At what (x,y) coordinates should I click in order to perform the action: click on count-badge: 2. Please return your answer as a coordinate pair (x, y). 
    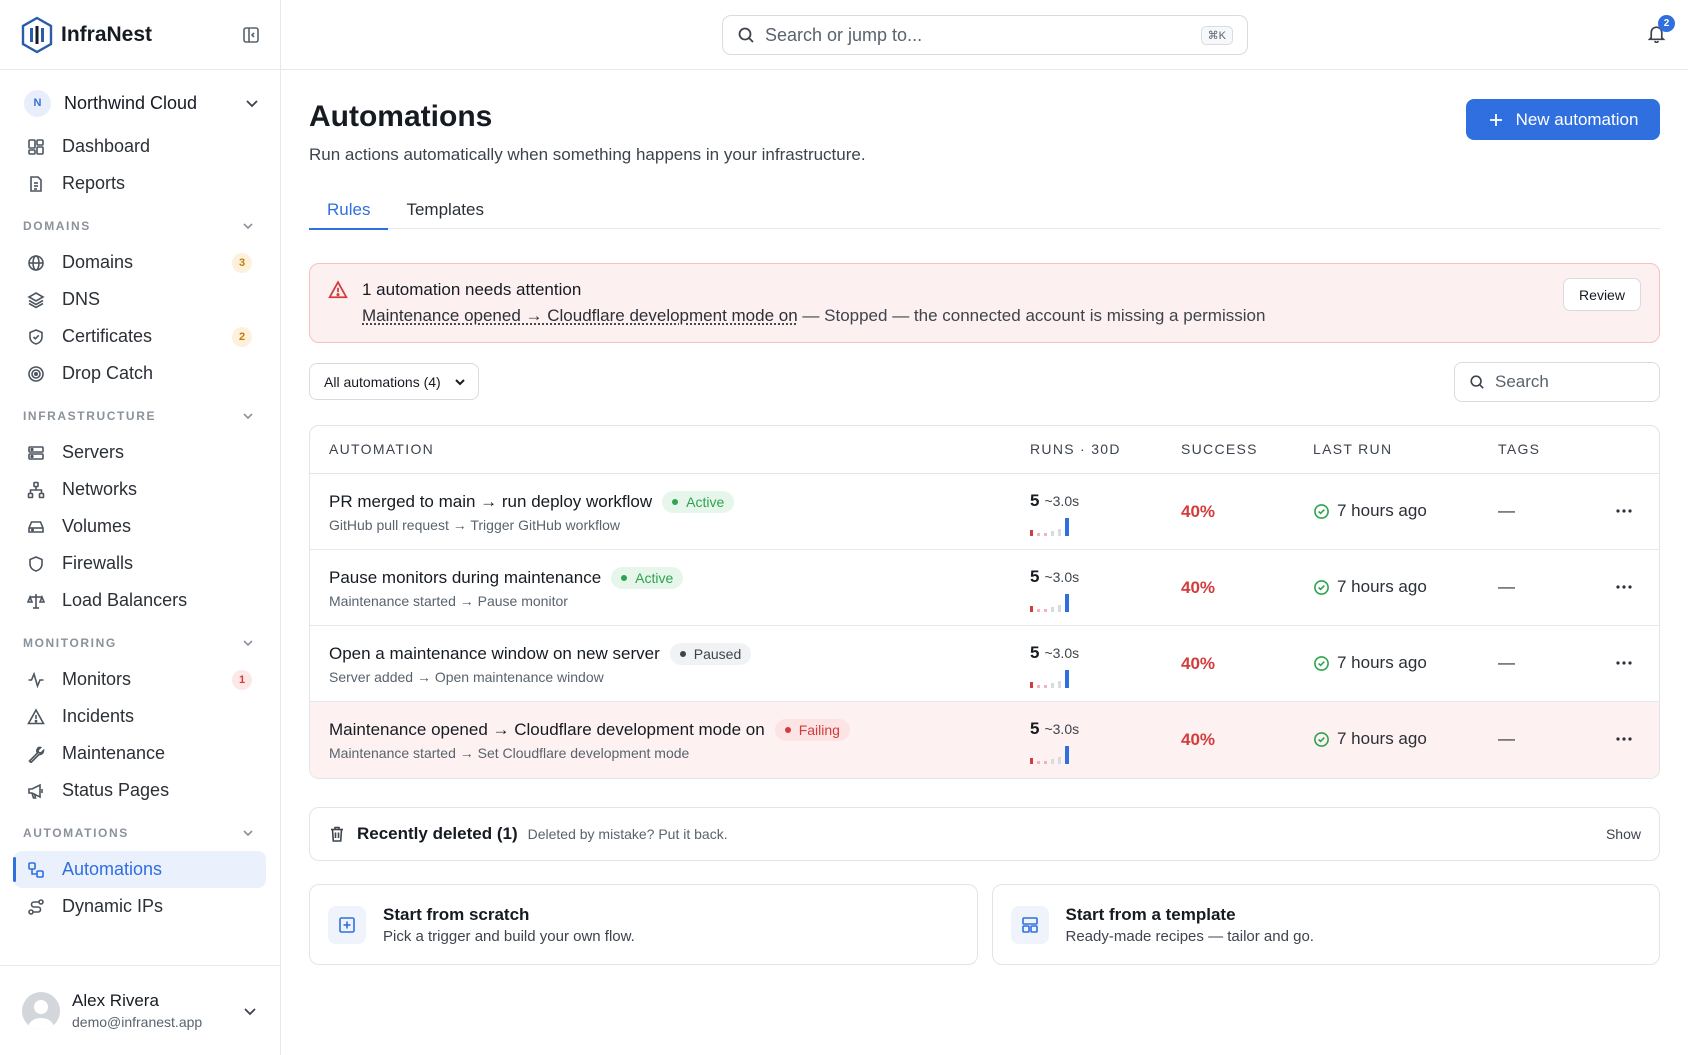
    Looking at the image, I should click on (242, 336).